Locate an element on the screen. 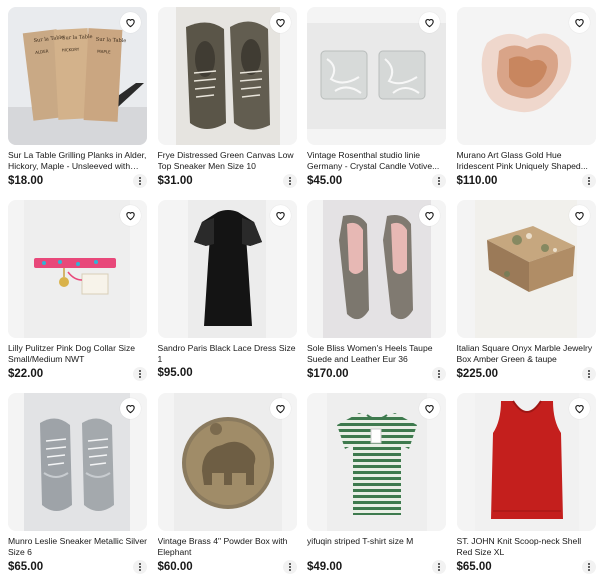  listing-price: $49.00 is located at coordinates (325, 567).